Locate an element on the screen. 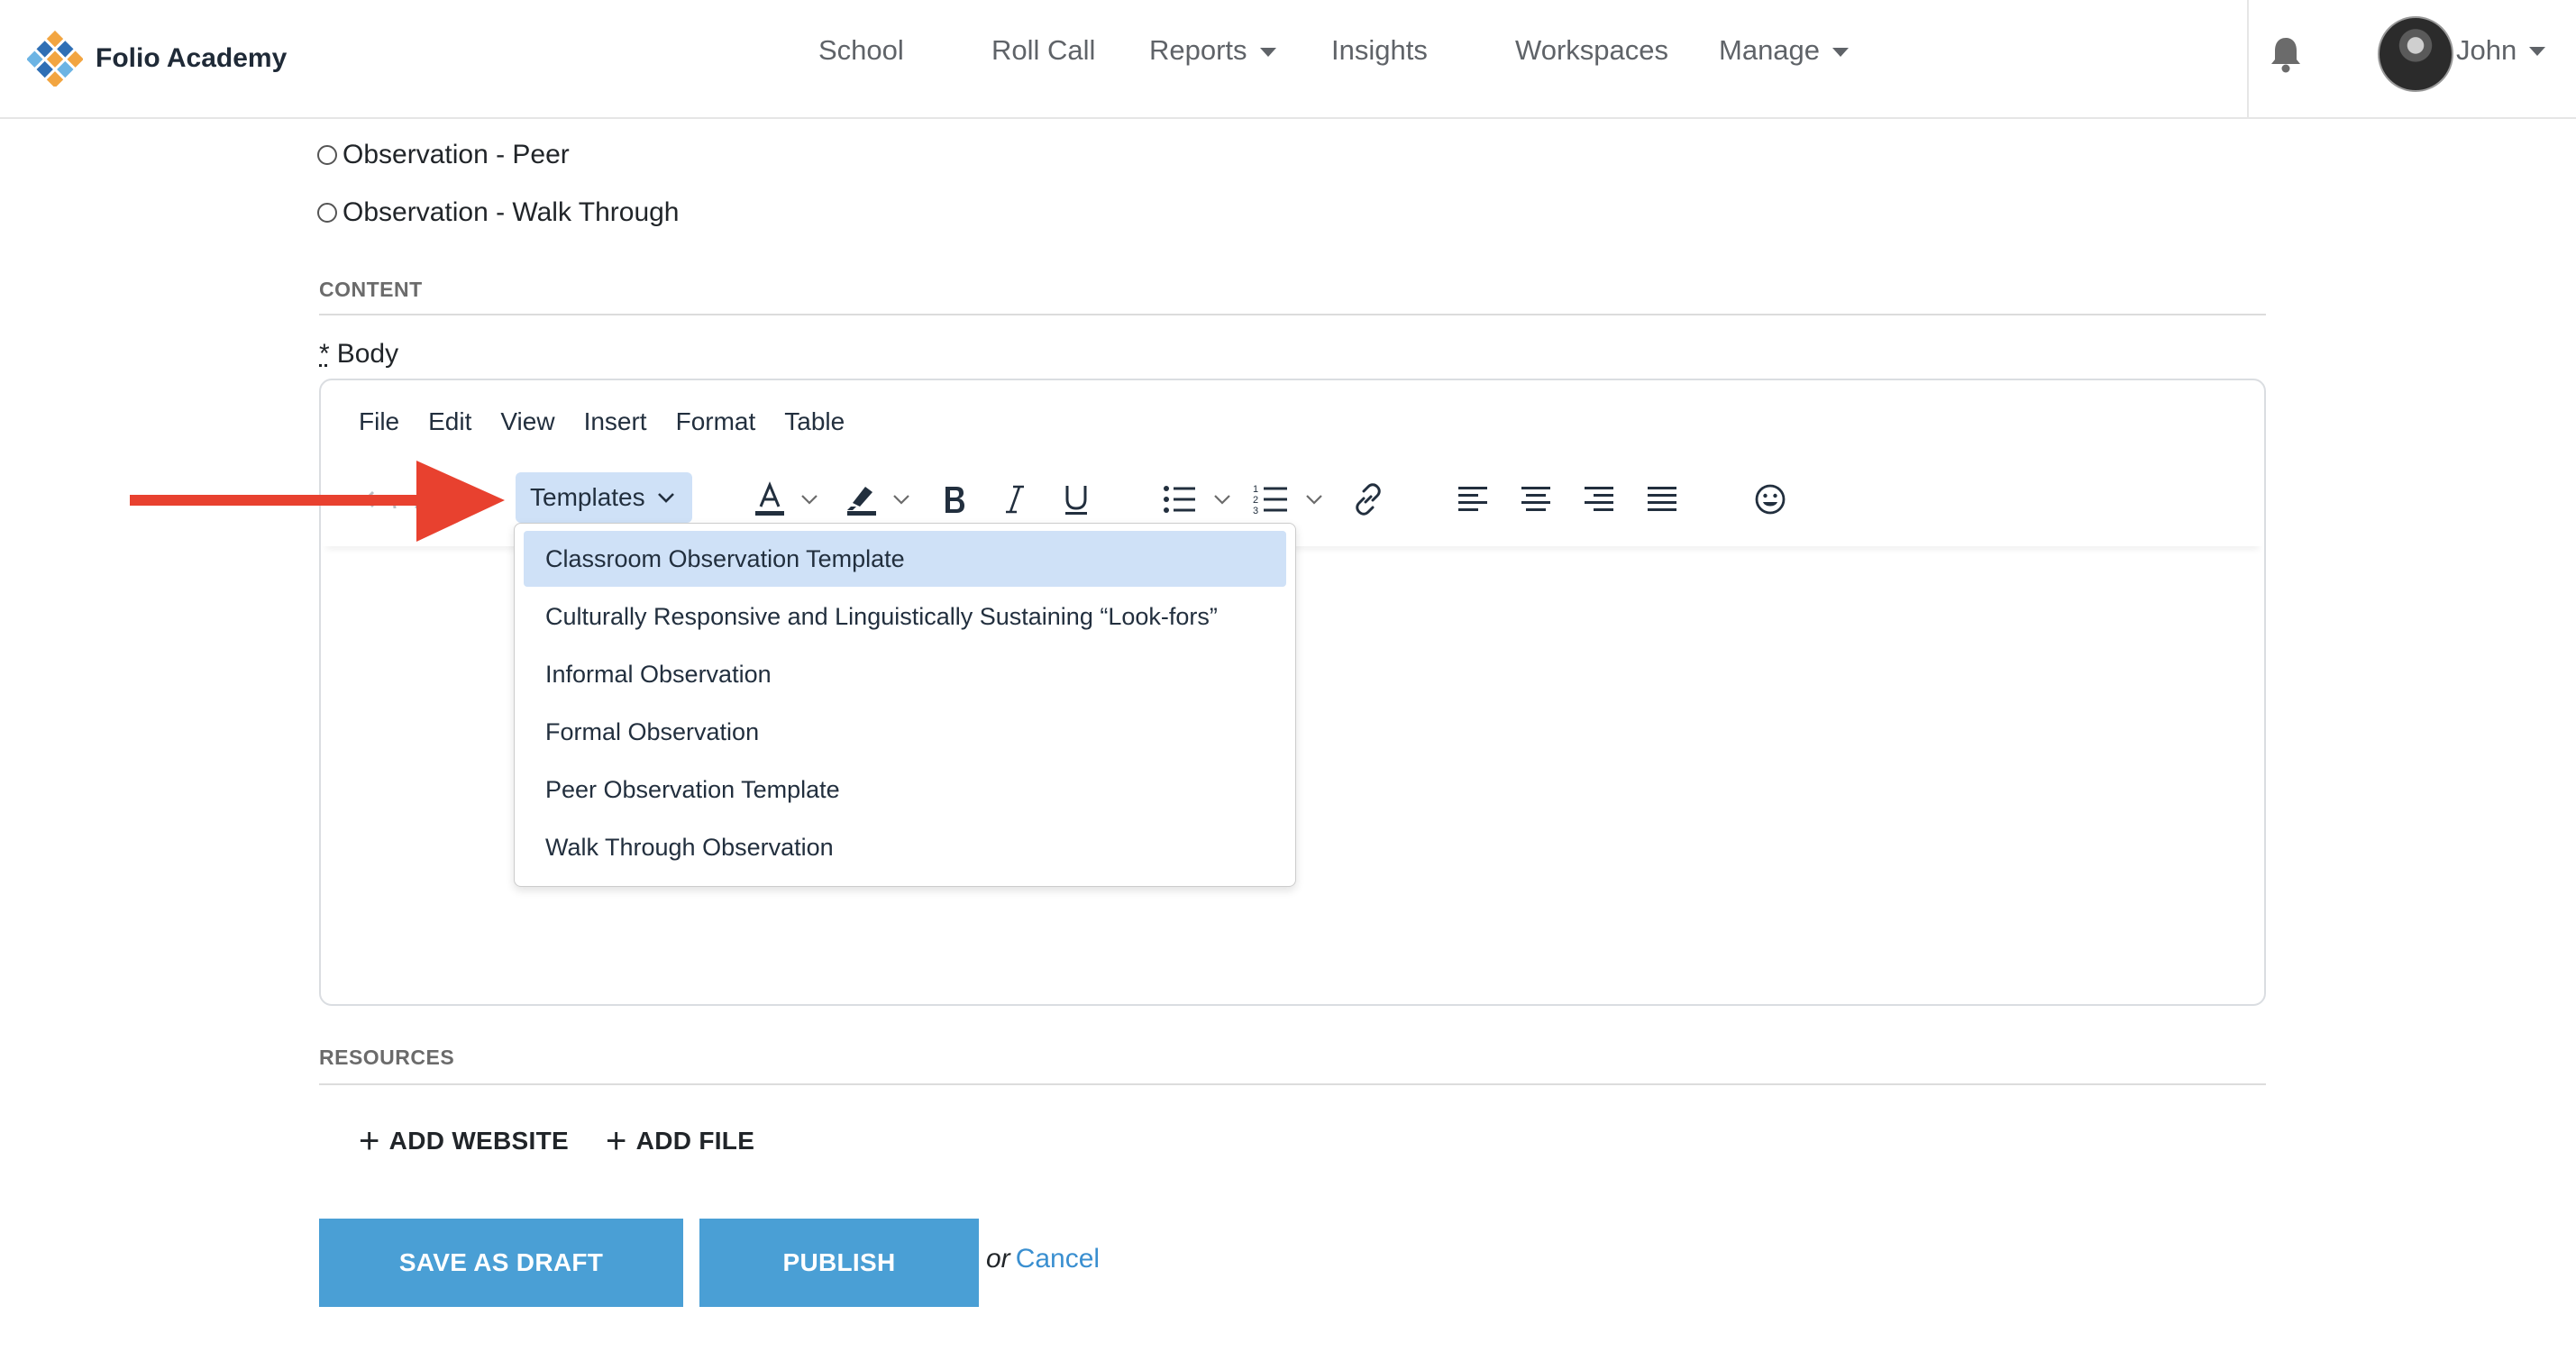 This screenshot has width=2576, height=1361. add-website-button: + ADD WEBSITE is located at coordinates (464, 1141).